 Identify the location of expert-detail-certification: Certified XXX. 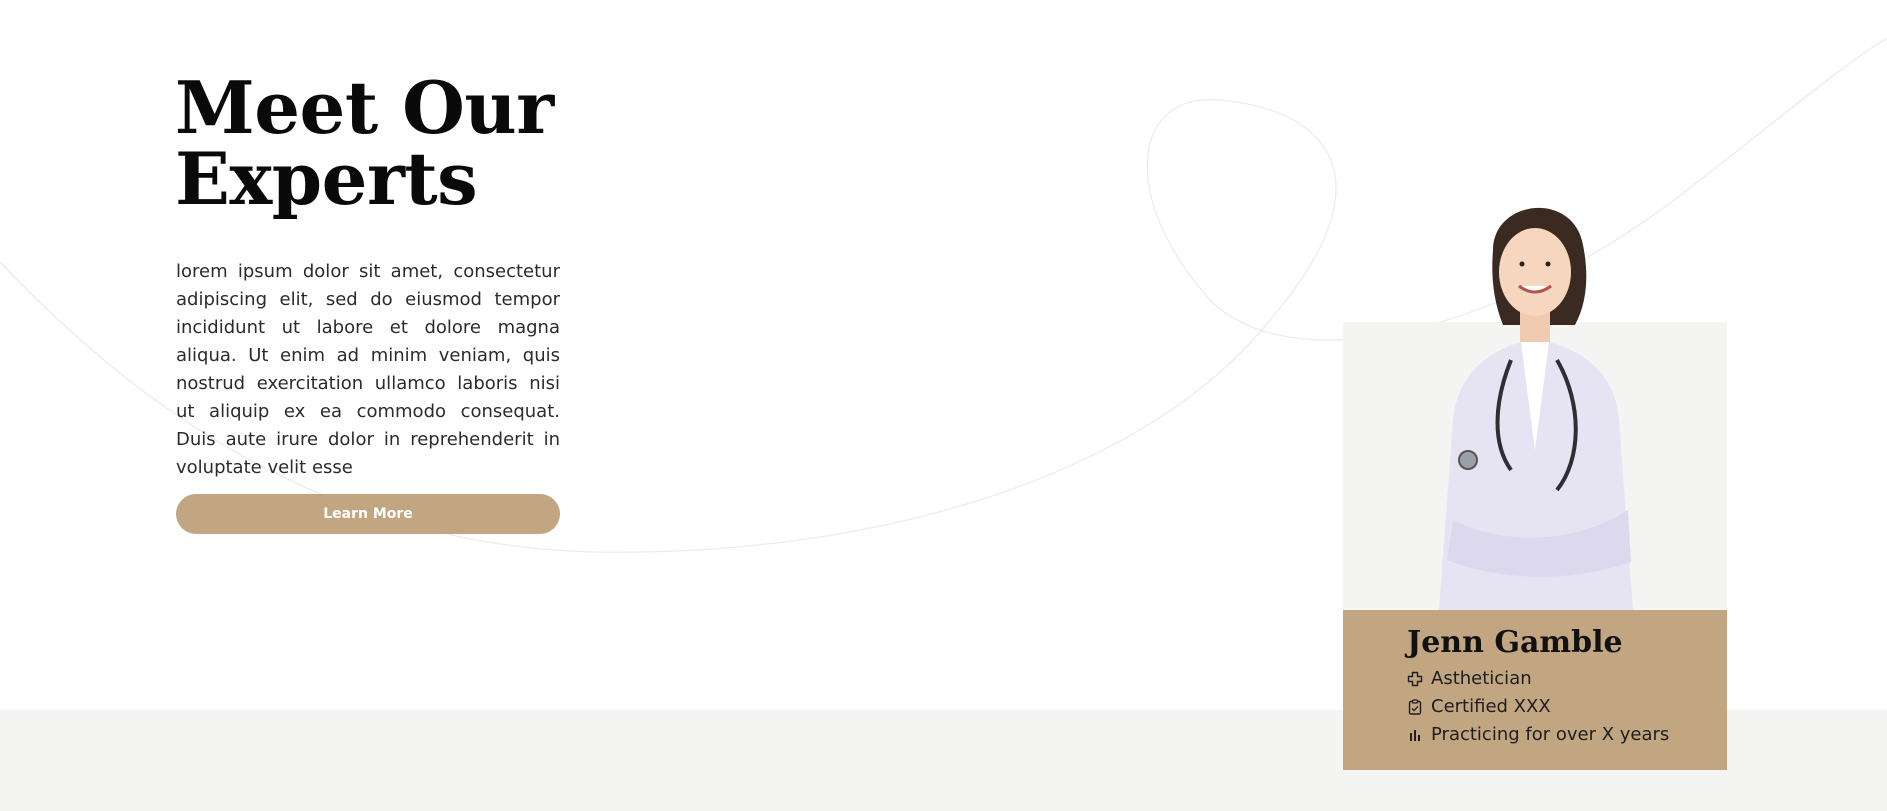
(1479, 706).